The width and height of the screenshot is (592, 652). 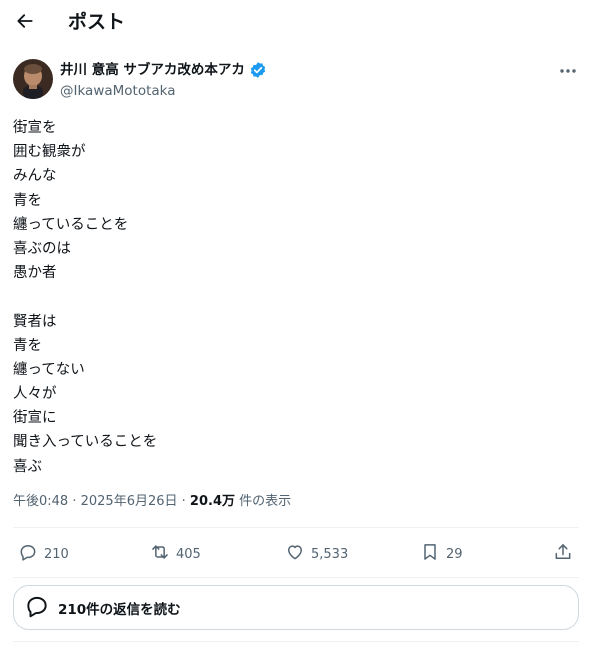 I want to click on like-button: 5,533, so click(x=316, y=554).